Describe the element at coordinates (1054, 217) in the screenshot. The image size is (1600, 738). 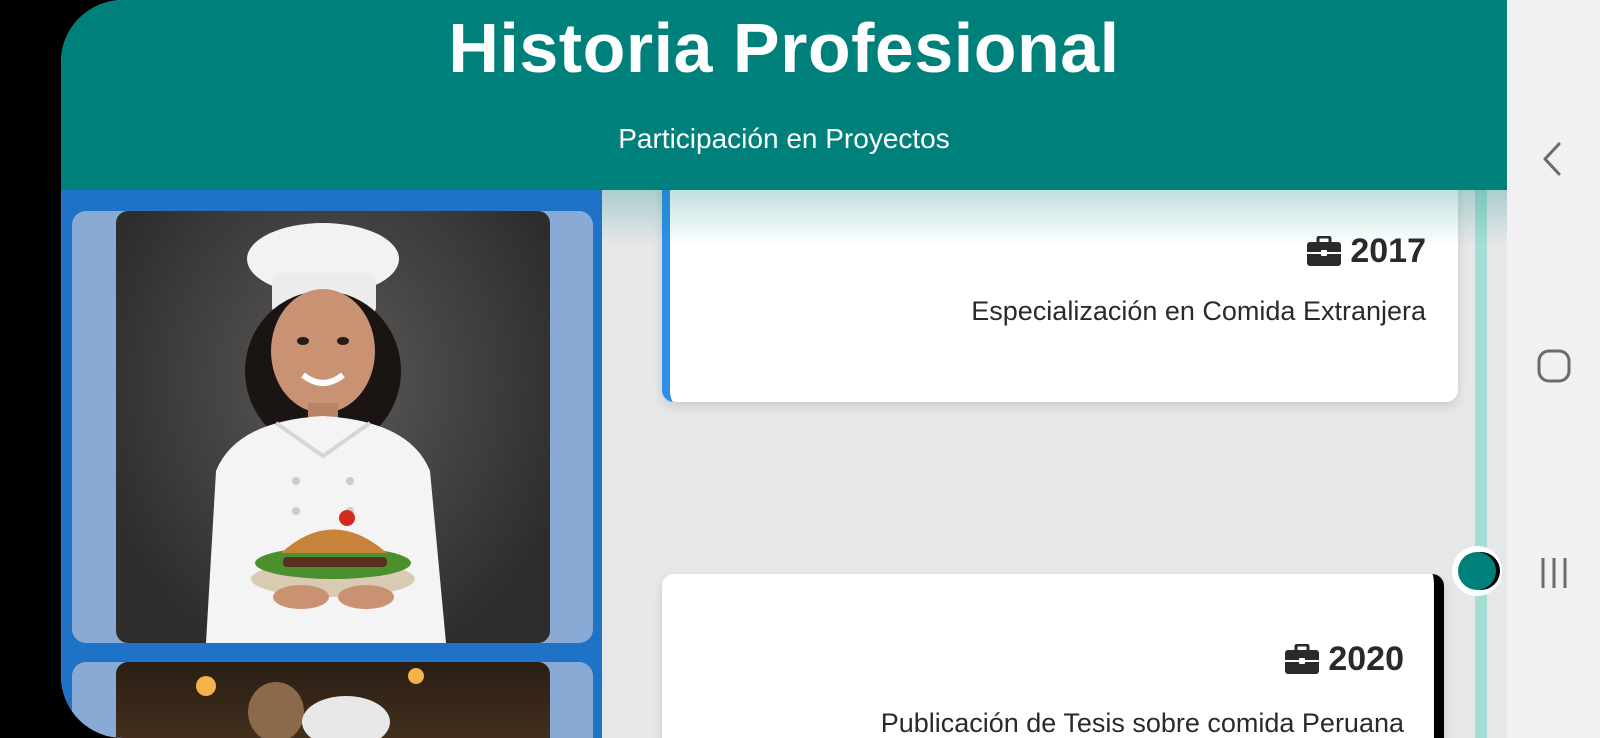
I see `header-shadow` at that location.